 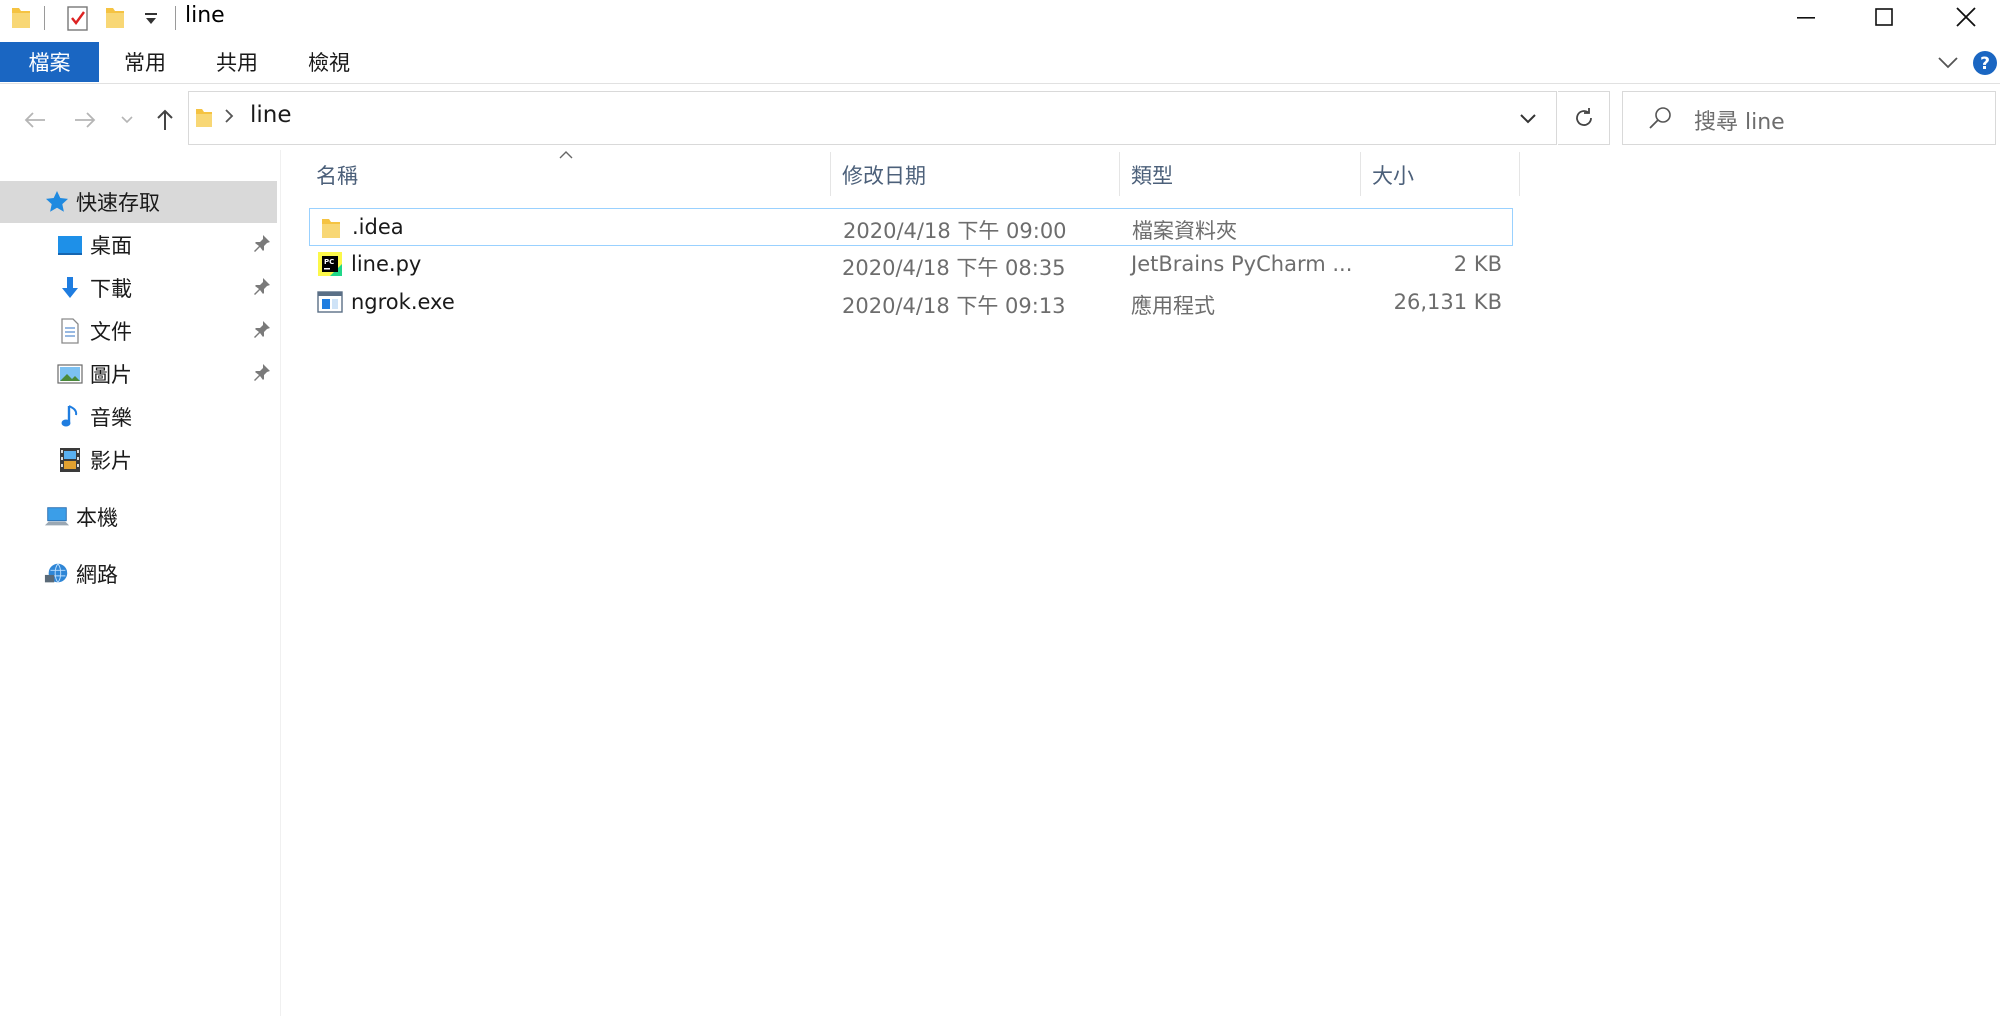 What do you see at coordinates (70, 245) in the screenshot?
I see `desktop-icon` at bounding box center [70, 245].